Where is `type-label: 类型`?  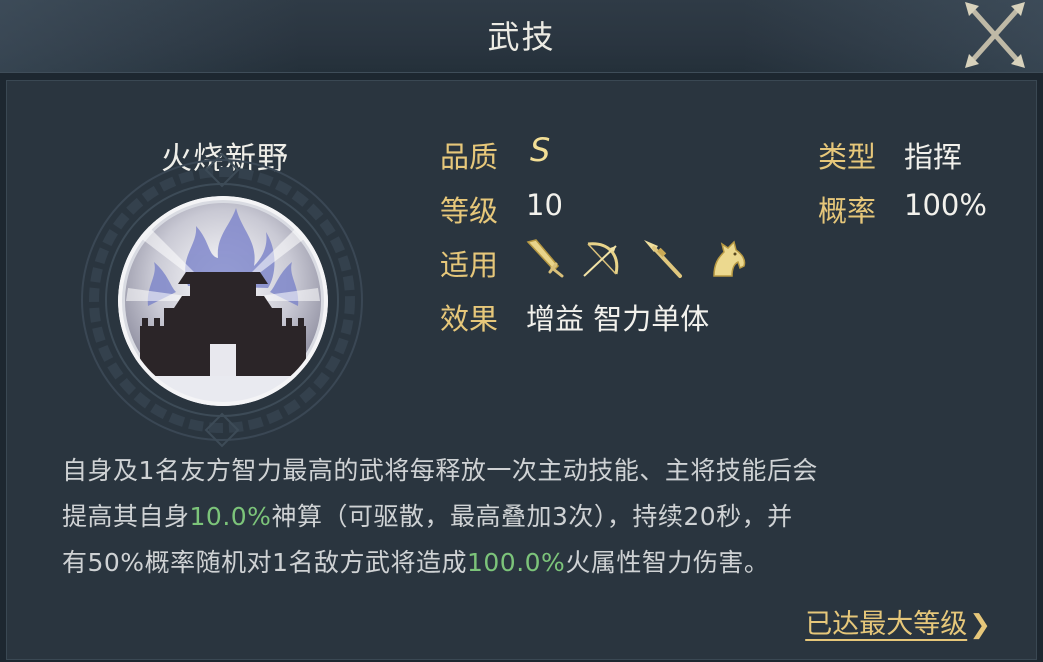 type-label: 类型 is located at coordinates (847, 157).